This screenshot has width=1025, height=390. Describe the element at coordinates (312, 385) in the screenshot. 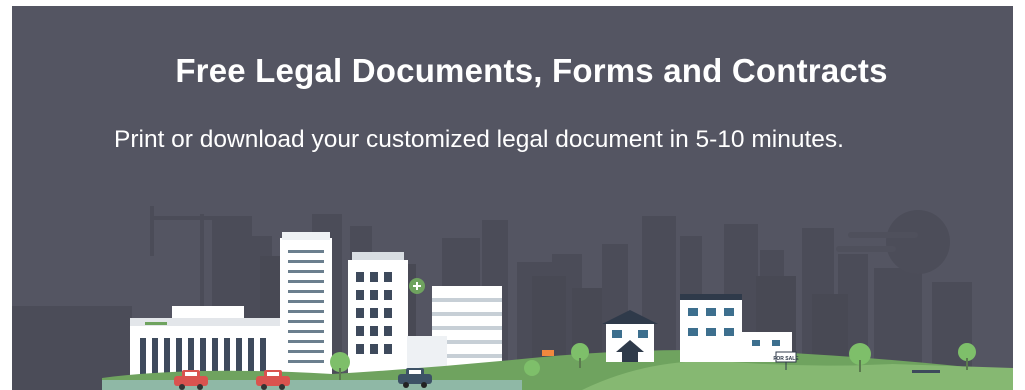

I see `road` at that location.